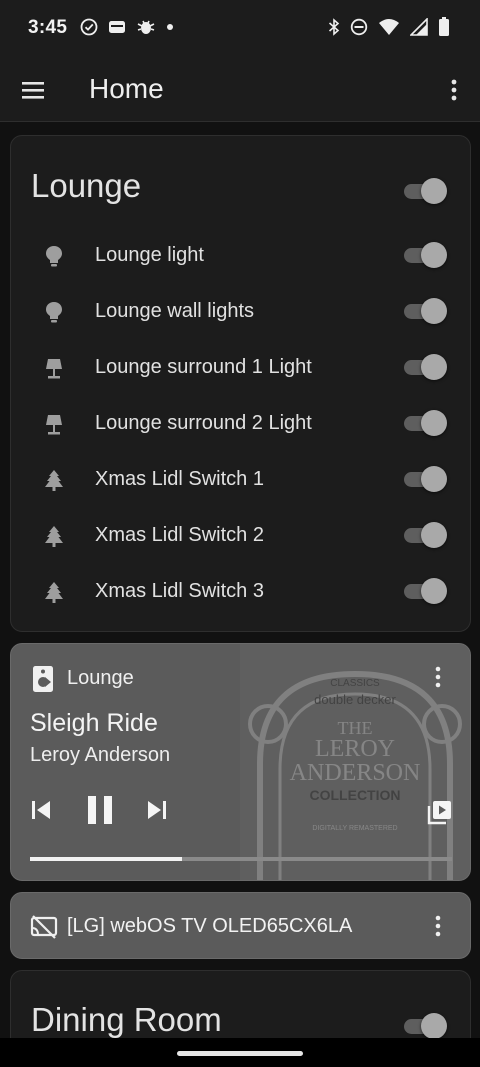  I want to click on playlist-play-icon, so click(439, 813).